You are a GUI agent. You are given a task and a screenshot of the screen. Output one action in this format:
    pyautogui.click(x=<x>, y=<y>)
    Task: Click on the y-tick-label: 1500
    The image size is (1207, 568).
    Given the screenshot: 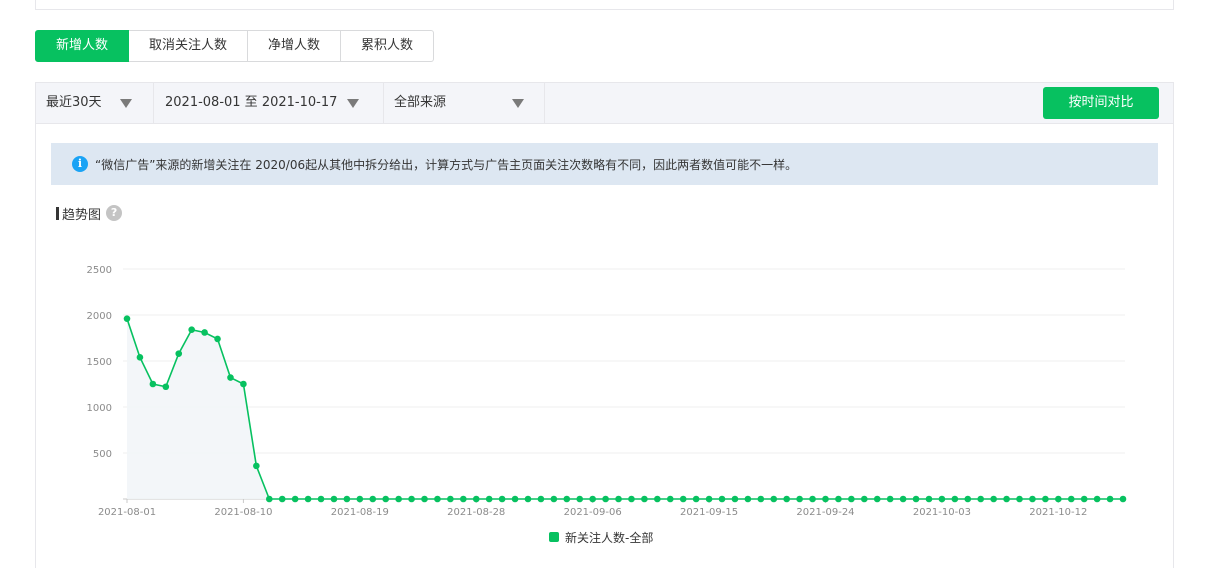 What is the action you would take?
    pyautogui.click(x=99, y=362)
    